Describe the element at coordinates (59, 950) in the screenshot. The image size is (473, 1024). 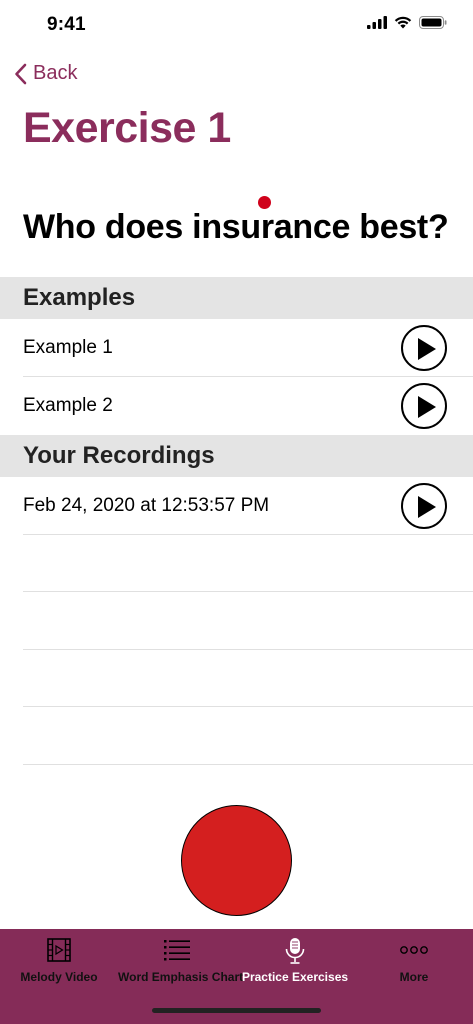
I see `film-icon` at that location.